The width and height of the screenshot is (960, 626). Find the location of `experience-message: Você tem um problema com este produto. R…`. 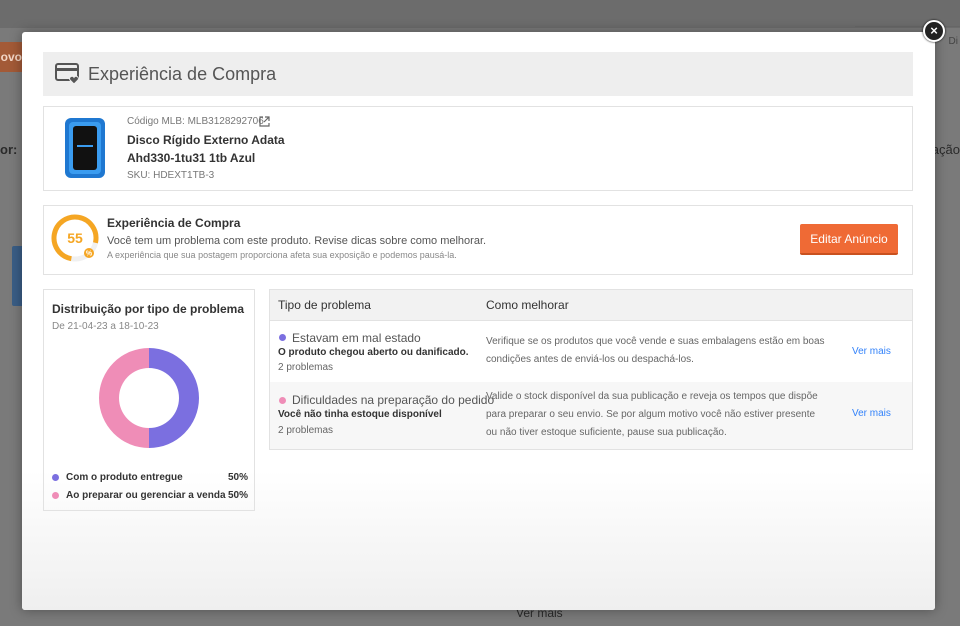

experience-message: Você tem um problema com este produto. R… is located at coordinates (297, 241).